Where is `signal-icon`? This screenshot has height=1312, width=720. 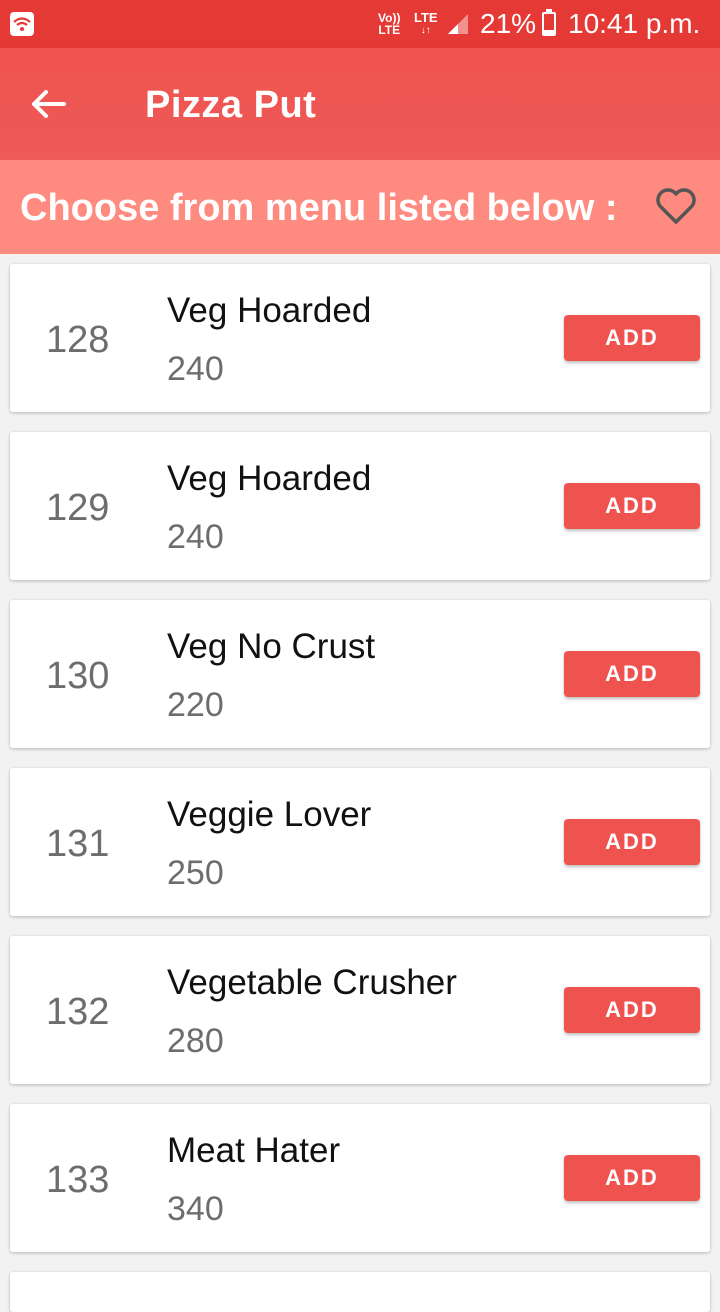 signal-icon is located at coordinates (458, 24).